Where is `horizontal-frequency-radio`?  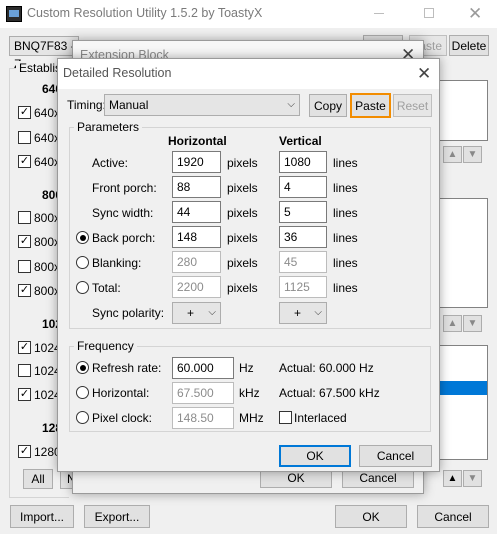
horizontal-frequency-radio is located at coordinates (82, 392).